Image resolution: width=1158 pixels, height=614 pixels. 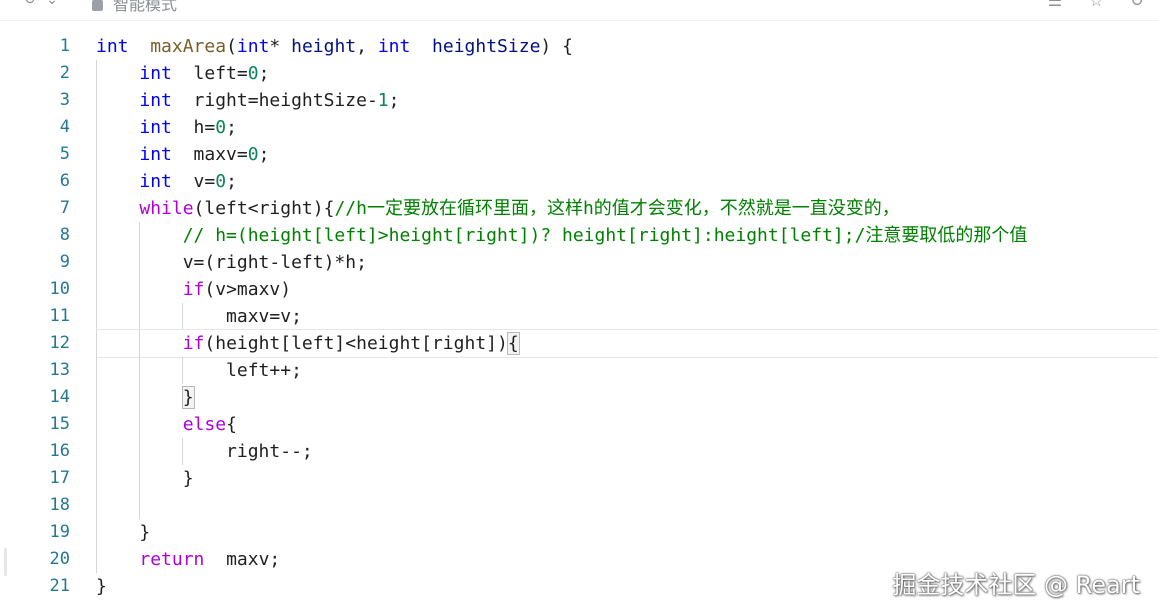 I want to click on code-token: maxv=v;, so click(x=199, y=316).